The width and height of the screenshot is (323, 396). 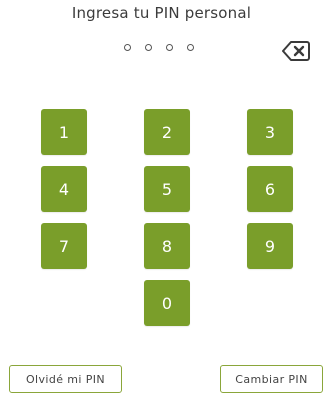 I want to click on pin-indicator, so click(x=159, y=47).